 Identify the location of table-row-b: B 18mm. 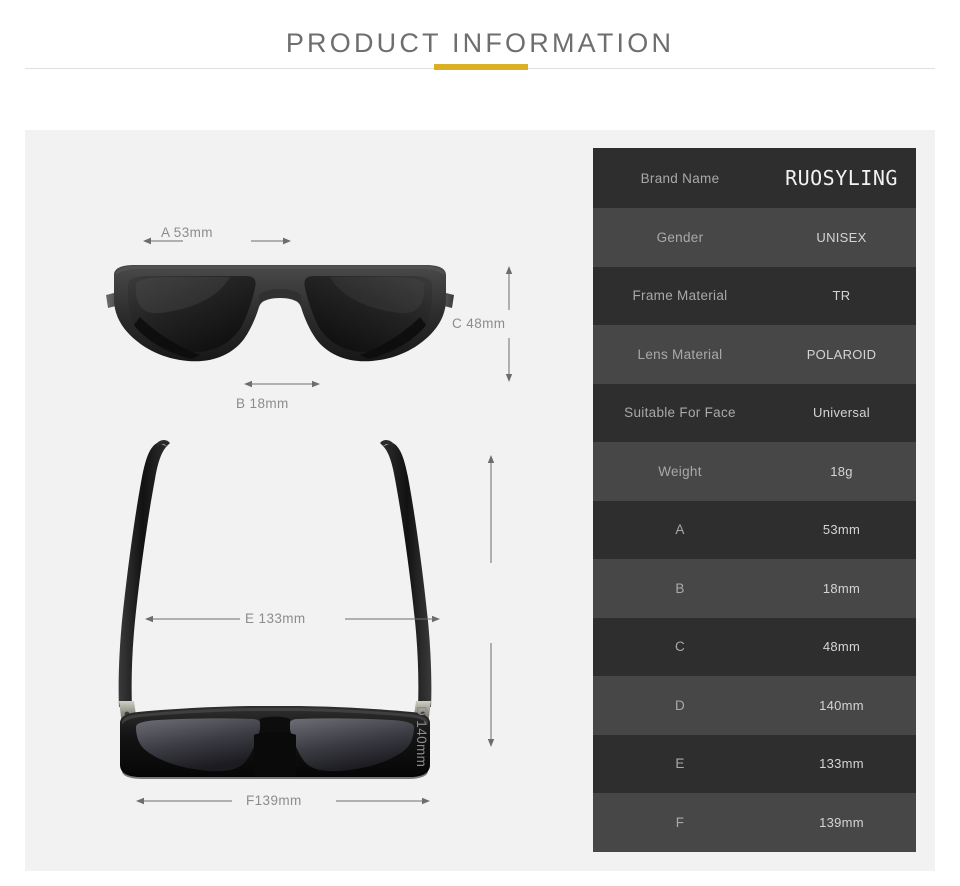
(754, 588).